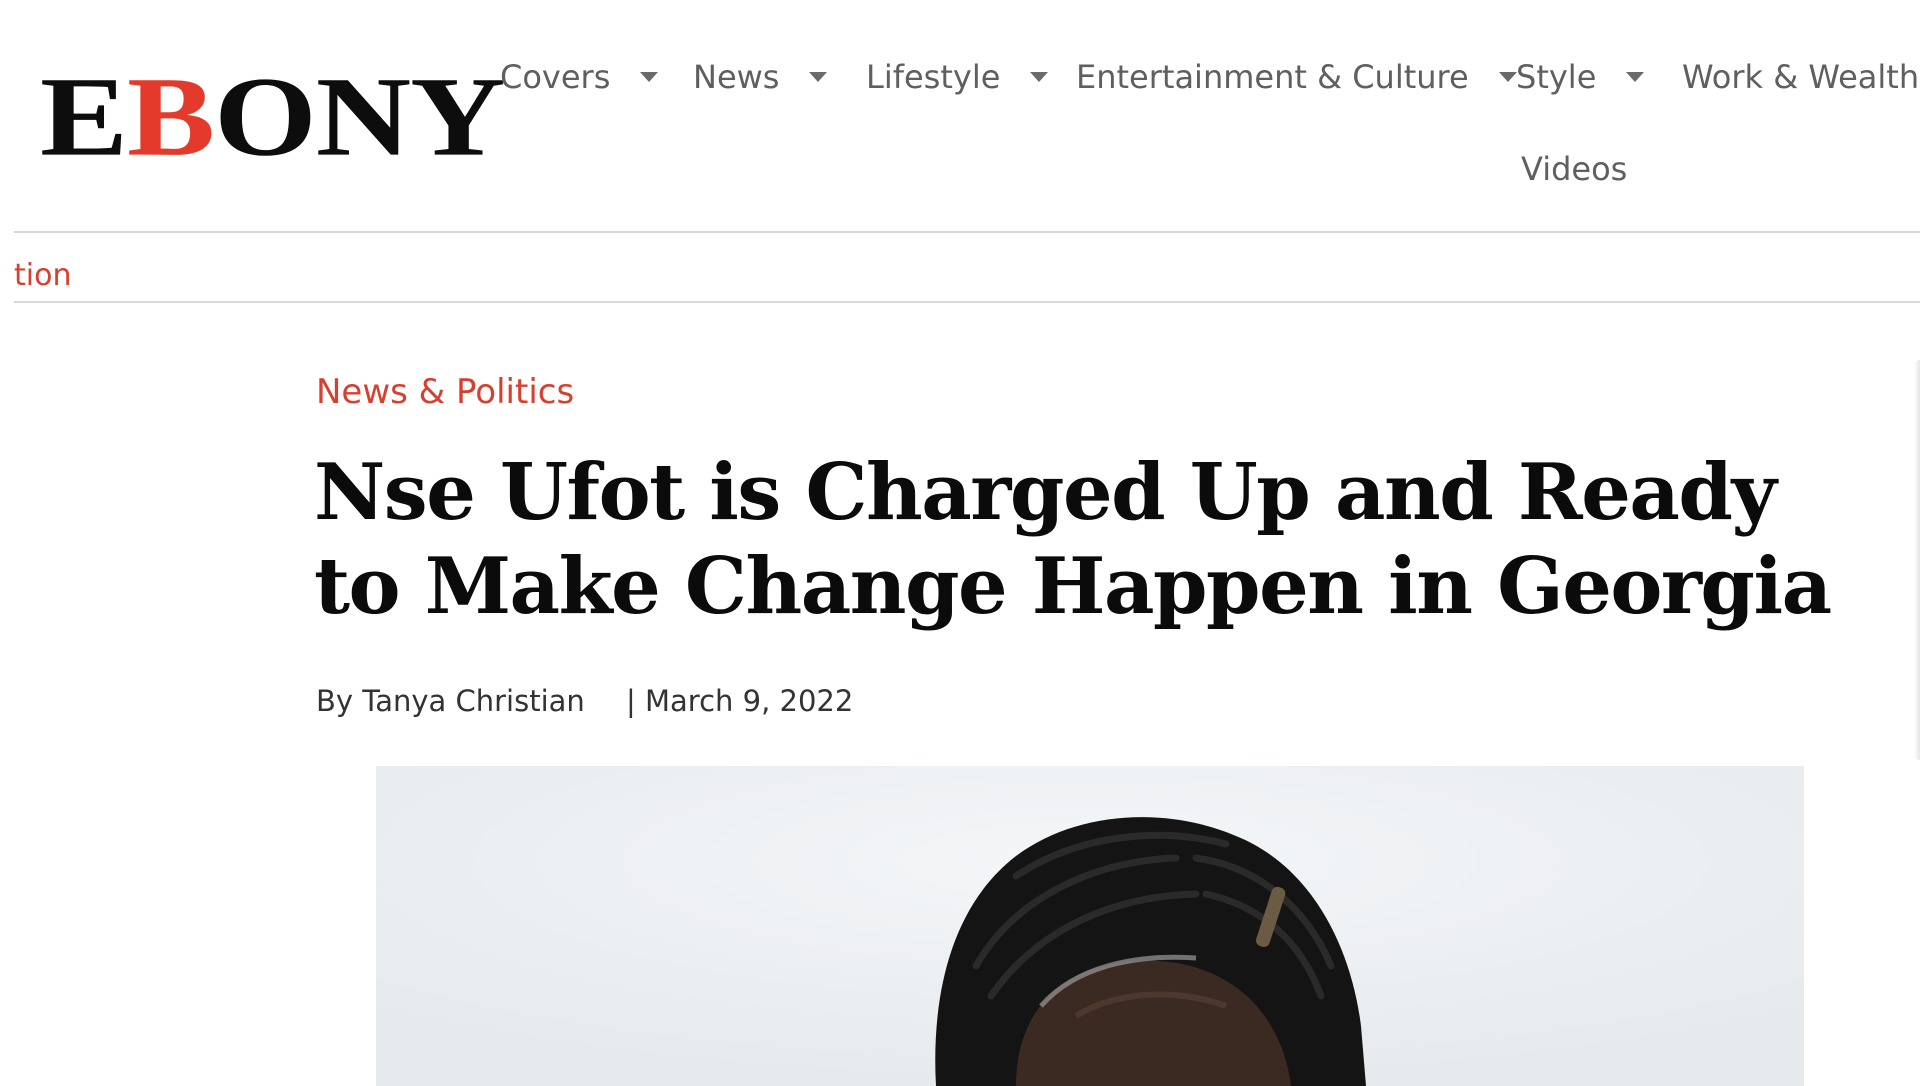  What do you see at coordinates (1917, 560) in the screenshot?
I see `side-panel-edge` at bounding box center [1917, 560].